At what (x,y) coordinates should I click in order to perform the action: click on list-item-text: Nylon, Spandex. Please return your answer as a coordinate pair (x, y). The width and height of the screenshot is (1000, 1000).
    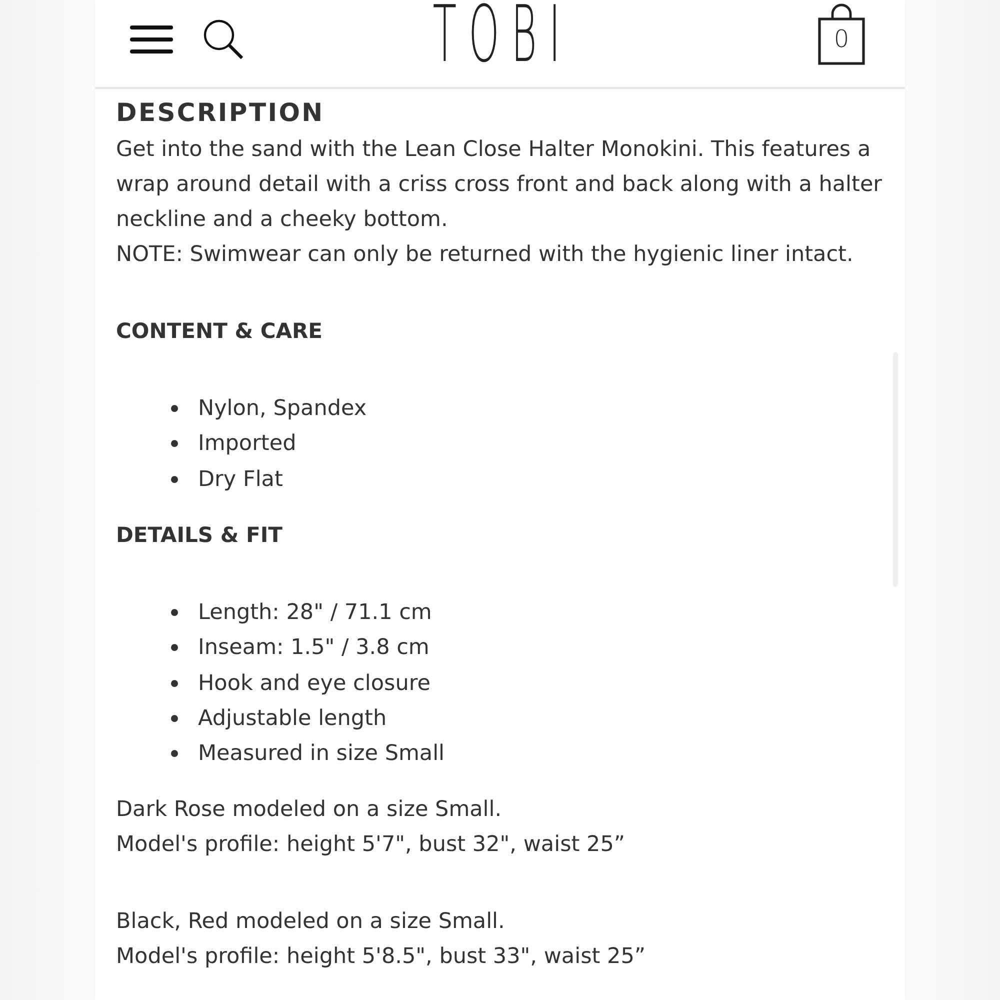
    Looking at the image, I should click on (282, 409).